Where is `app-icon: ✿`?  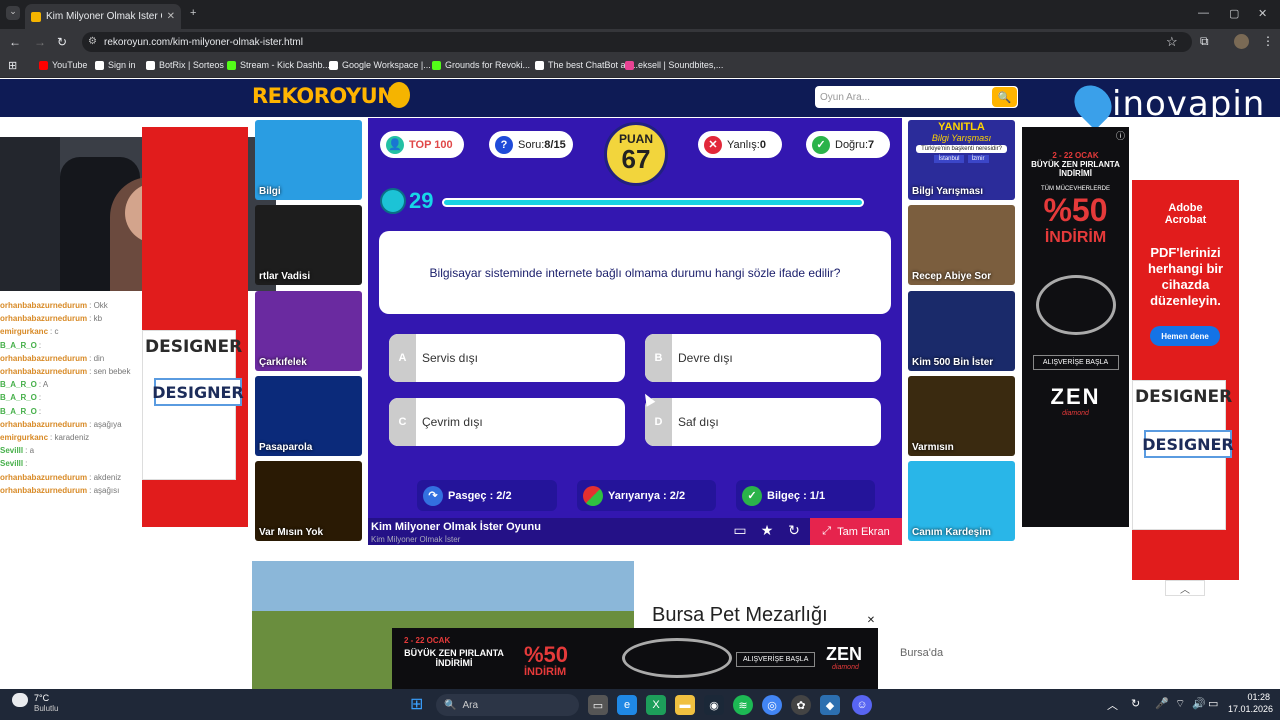 app-icon: ✿ is located at coordinates (801, 705).